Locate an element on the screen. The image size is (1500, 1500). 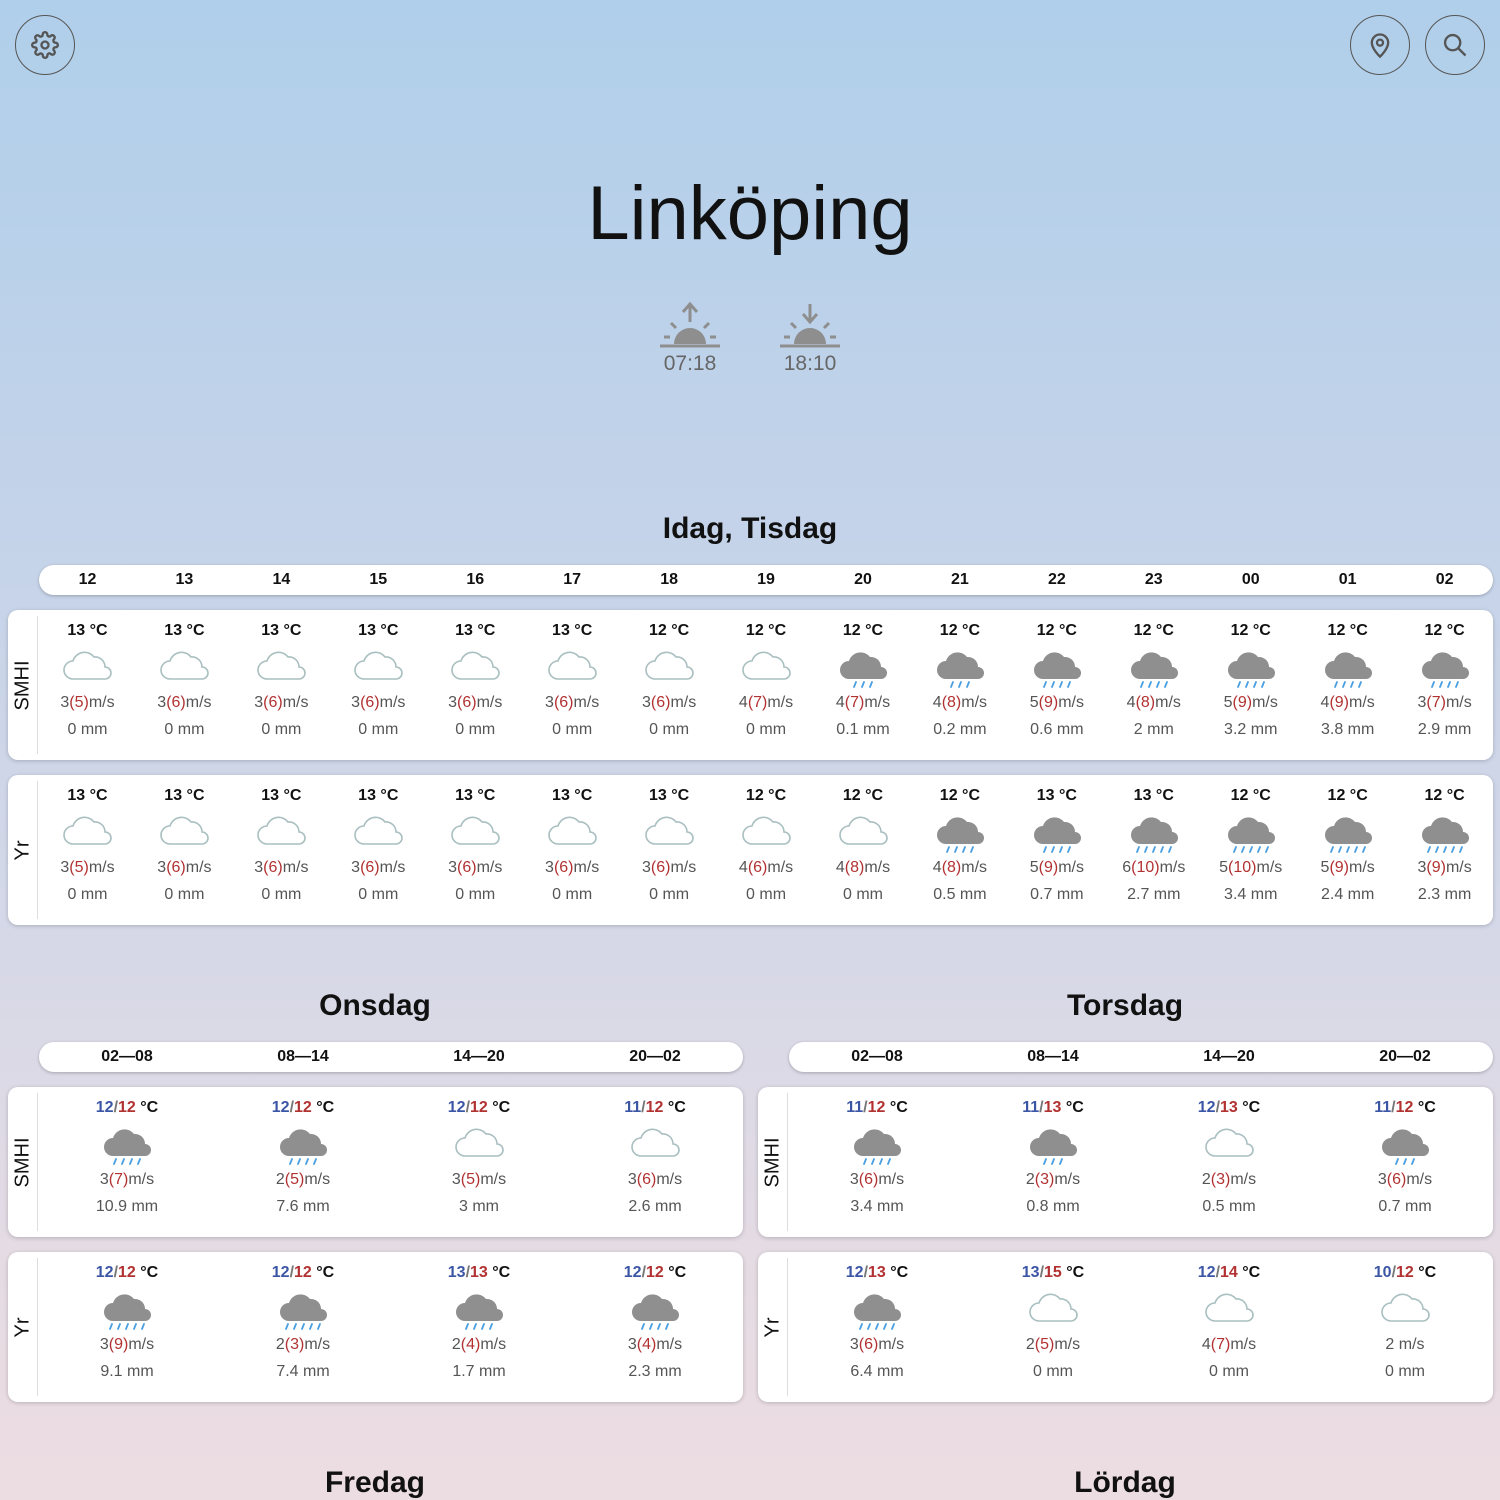
hours-bar-today: 12 13 14 15 16 17 18 19 20 21 22 23 00 01 02 is located at coordinates (766, 580).